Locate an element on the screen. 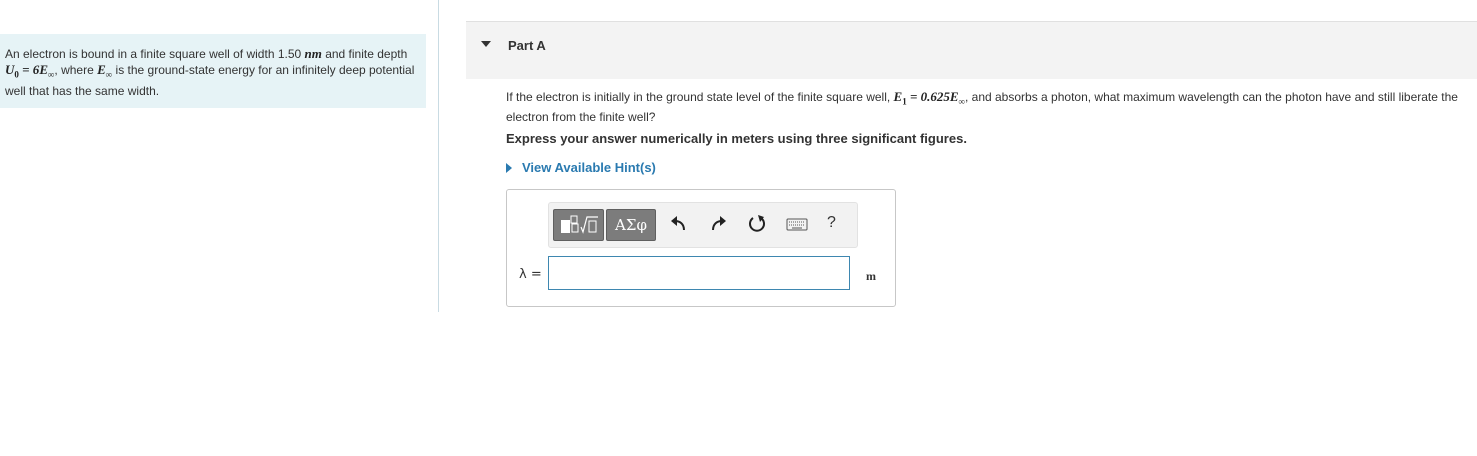  hint-link-label: View Available Hint(s) is located at coordinates (589, 167).